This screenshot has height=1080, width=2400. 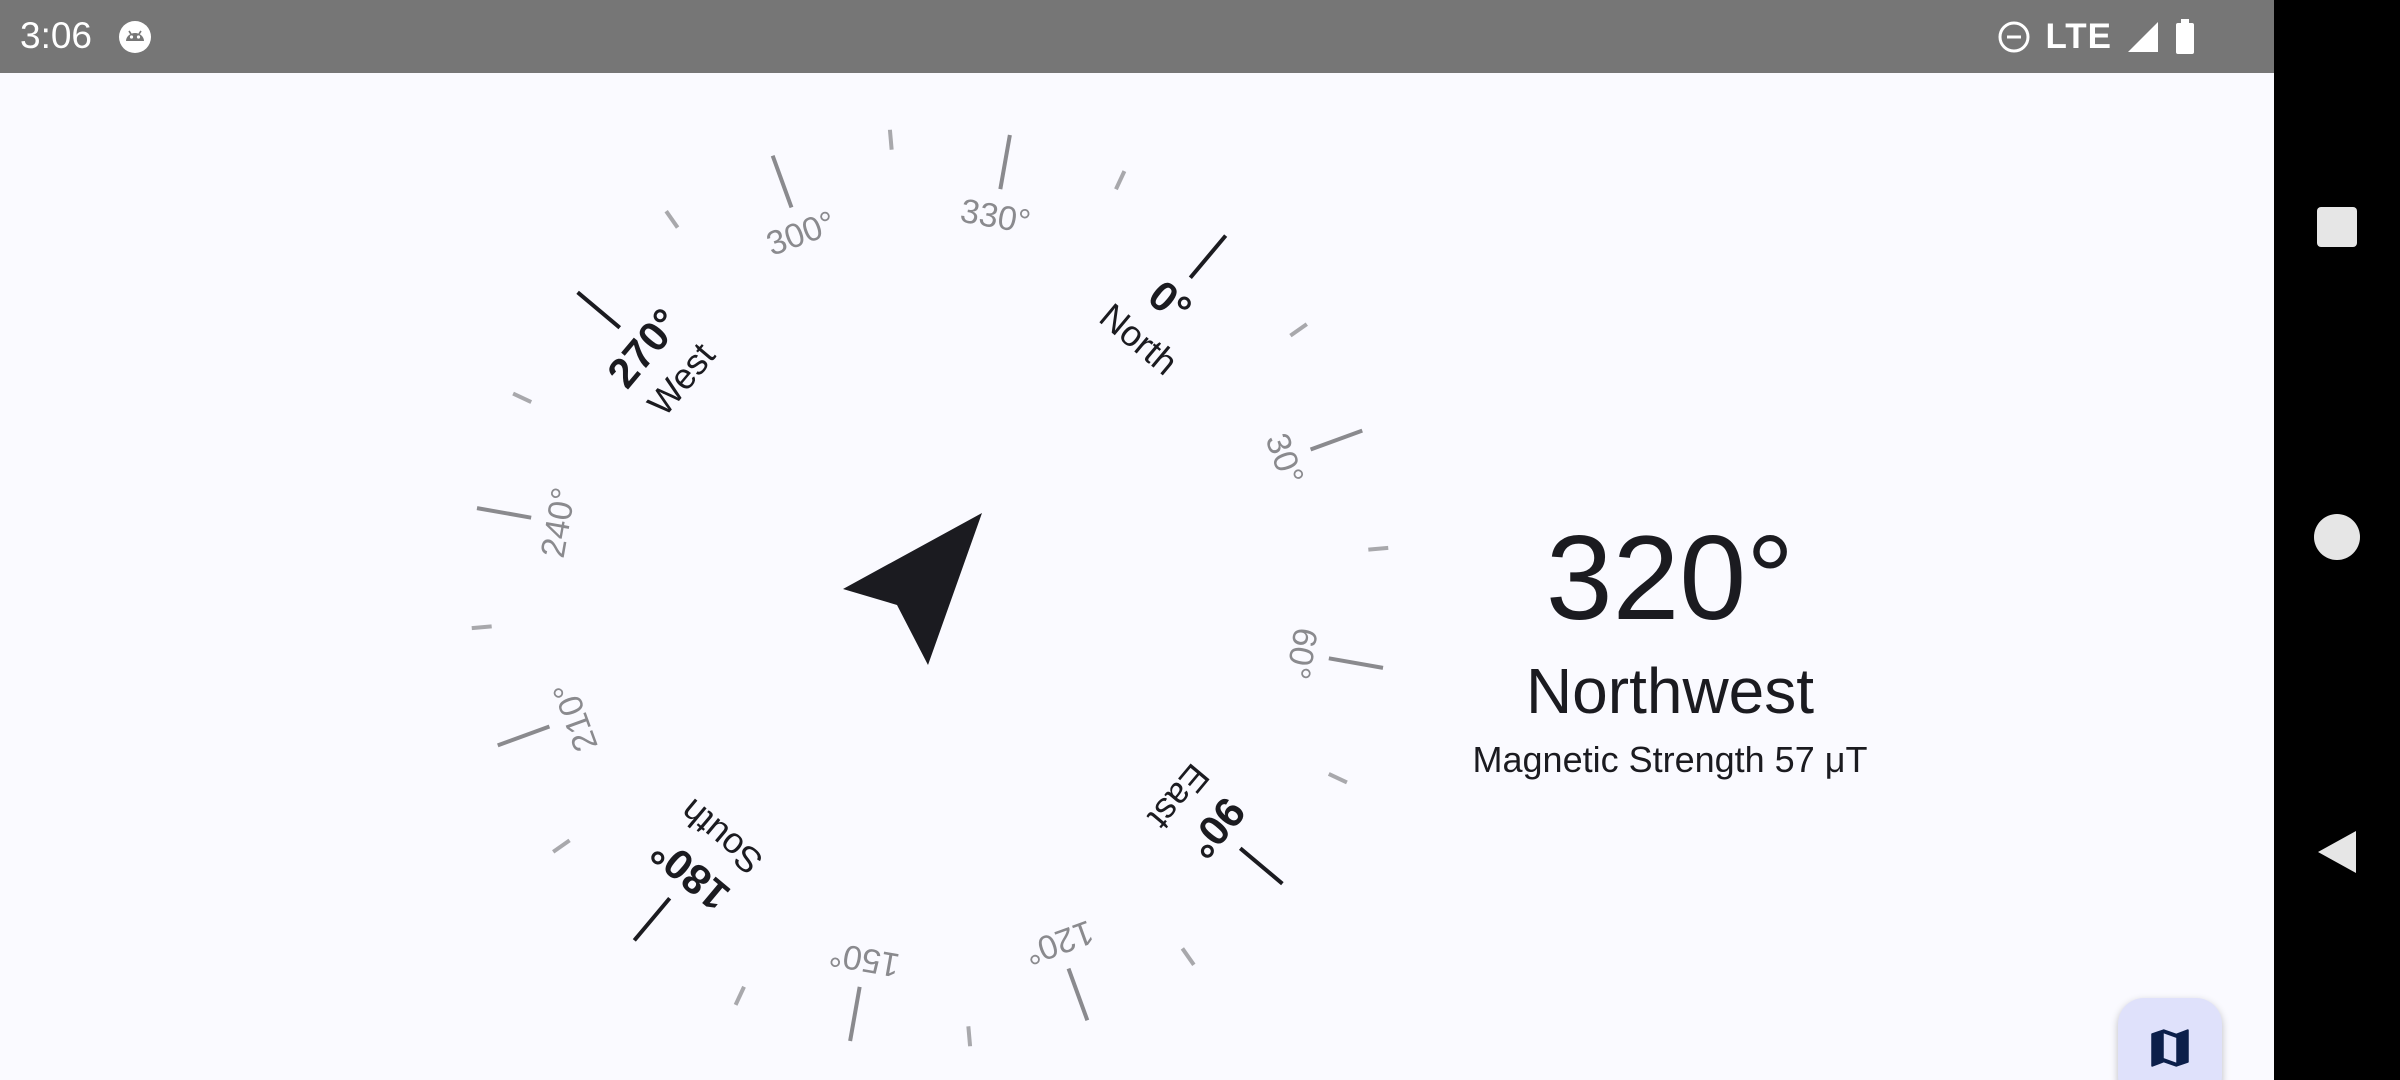 I want to click on back-button, so click(x=2337, y=854).